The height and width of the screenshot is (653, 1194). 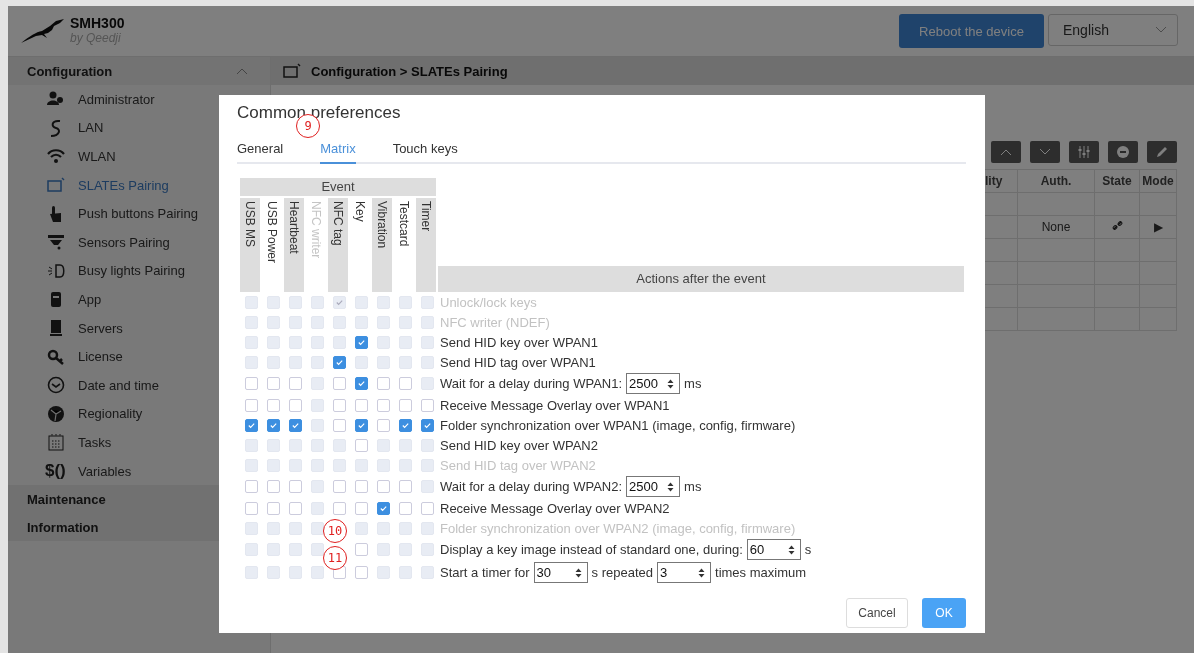 What do you see at coordinates (701, 279) in the screenshot?
I see `actions-header: Actions after the event` at bounding box center [701, 279].